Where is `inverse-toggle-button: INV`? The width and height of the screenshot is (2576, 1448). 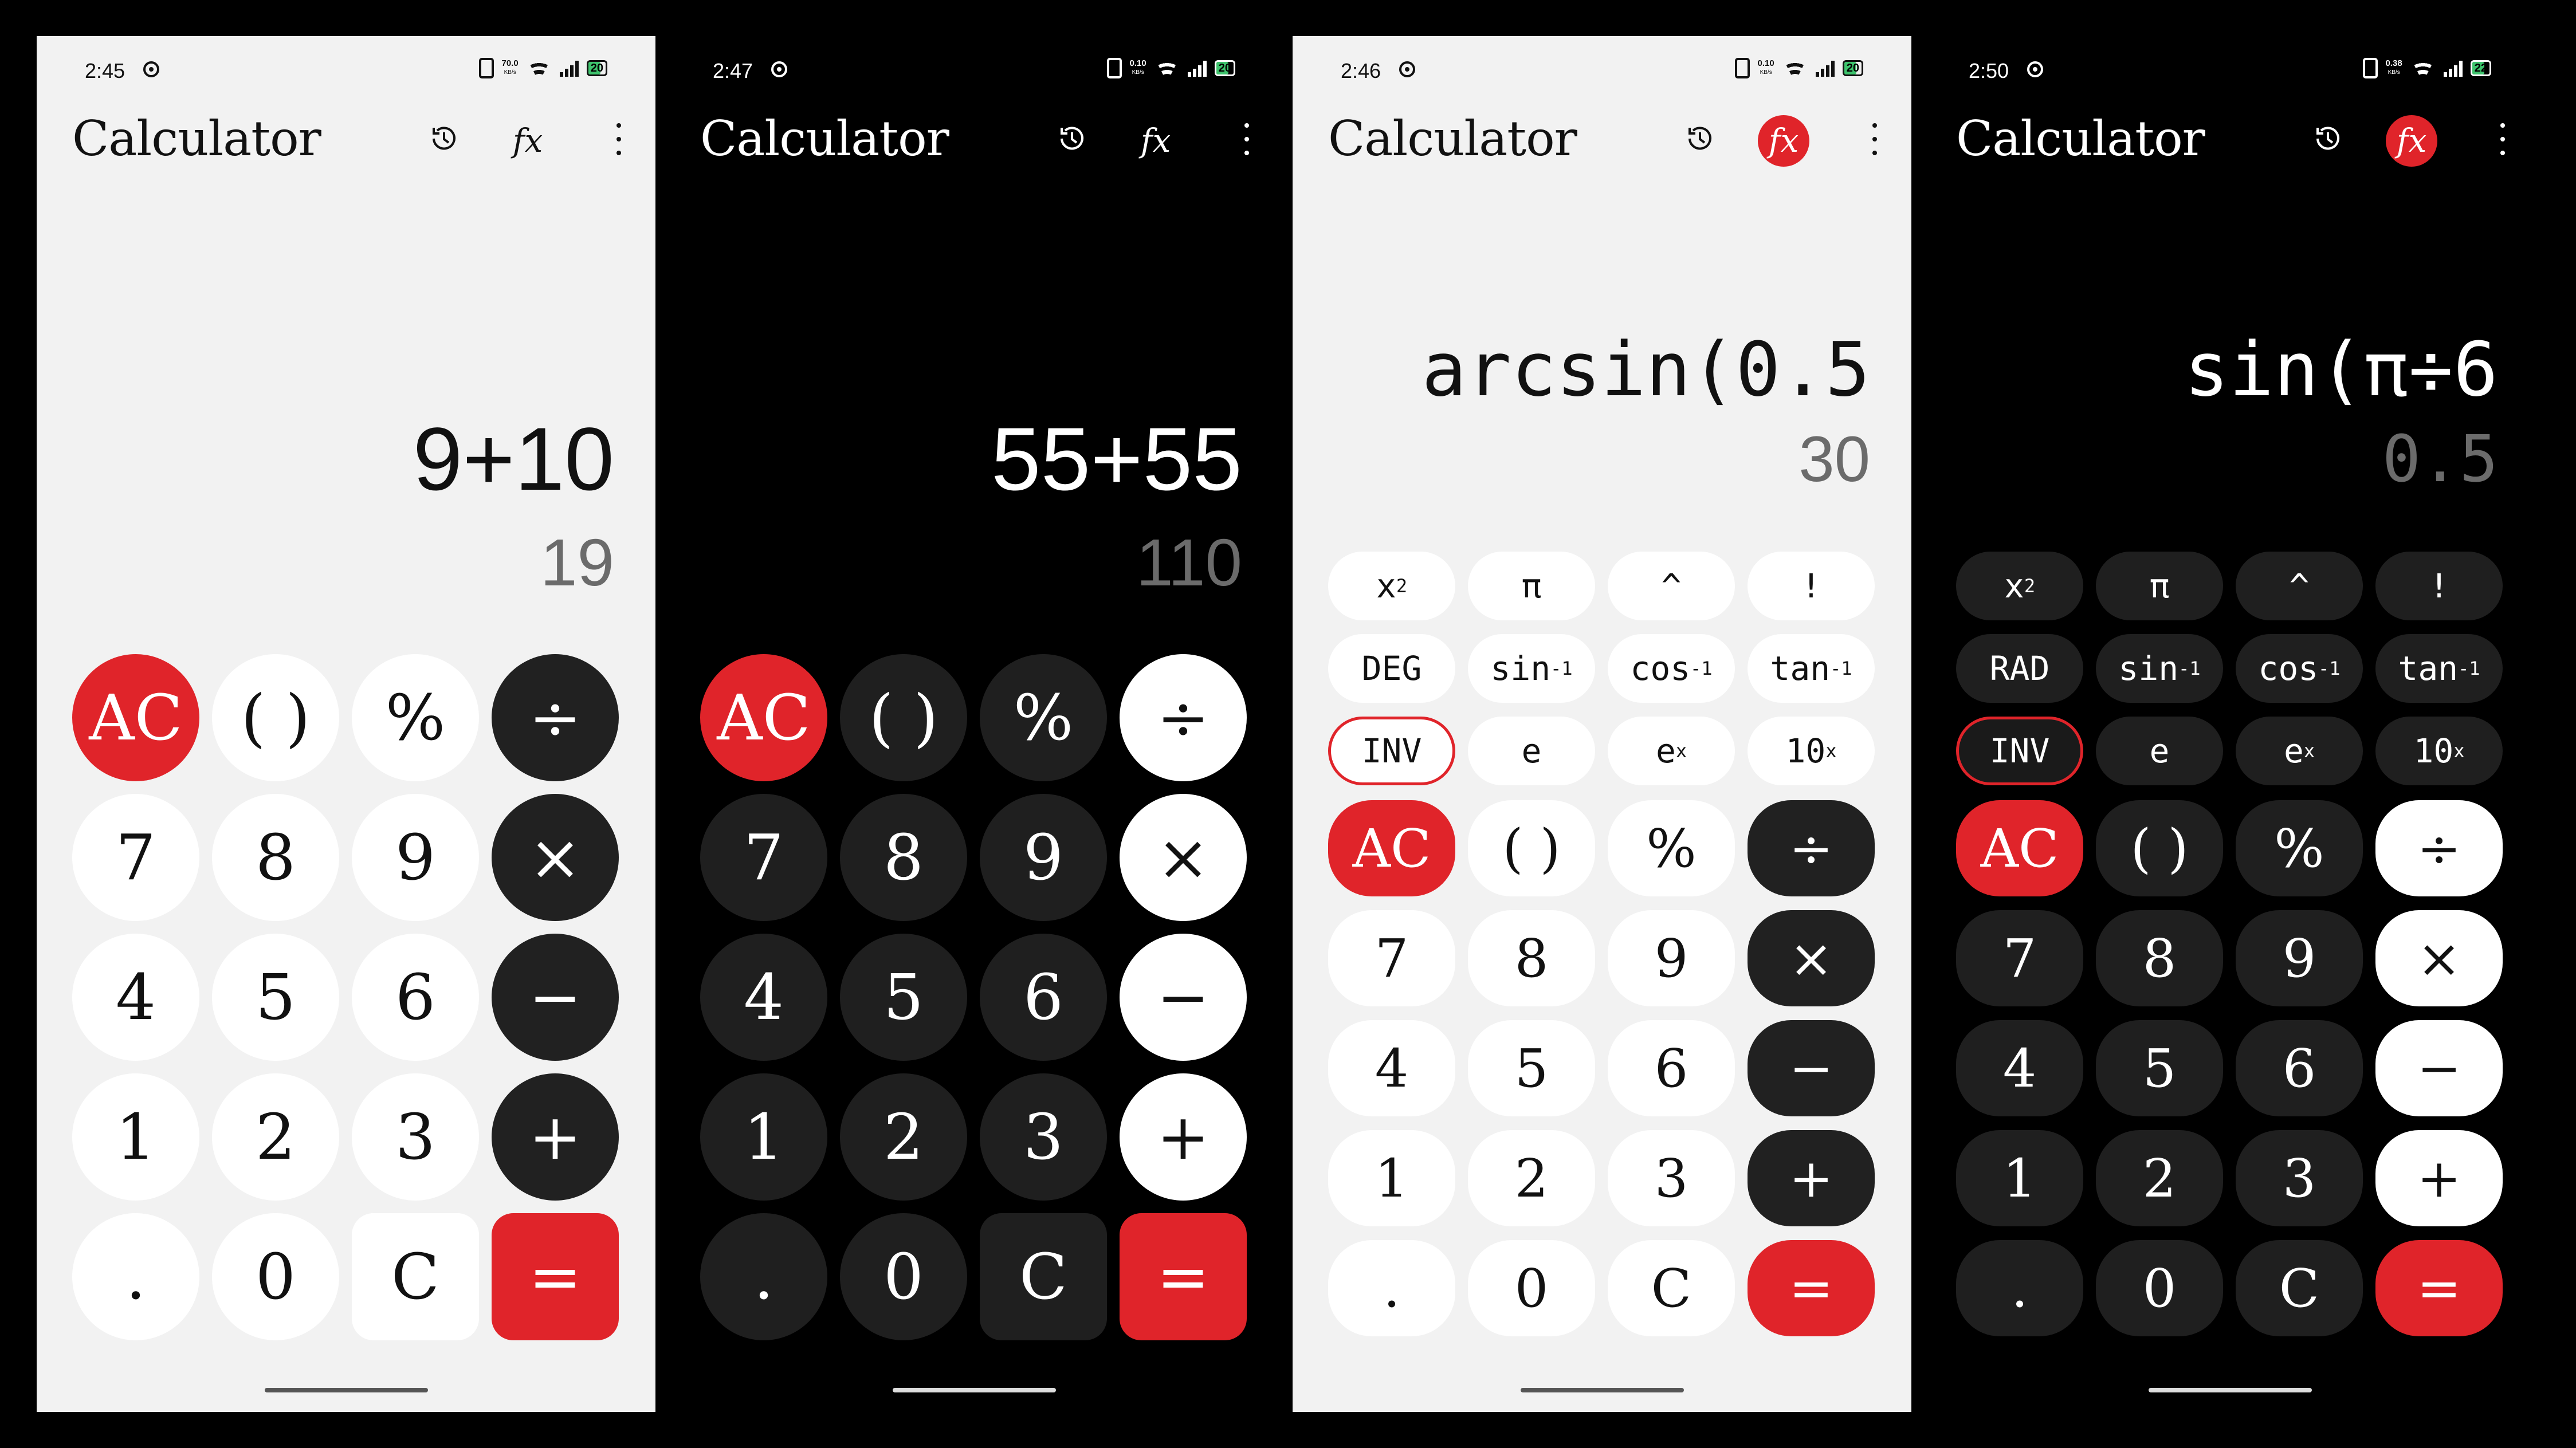
inverse-toggle-button: INV is located at coordinates (1392, 751).